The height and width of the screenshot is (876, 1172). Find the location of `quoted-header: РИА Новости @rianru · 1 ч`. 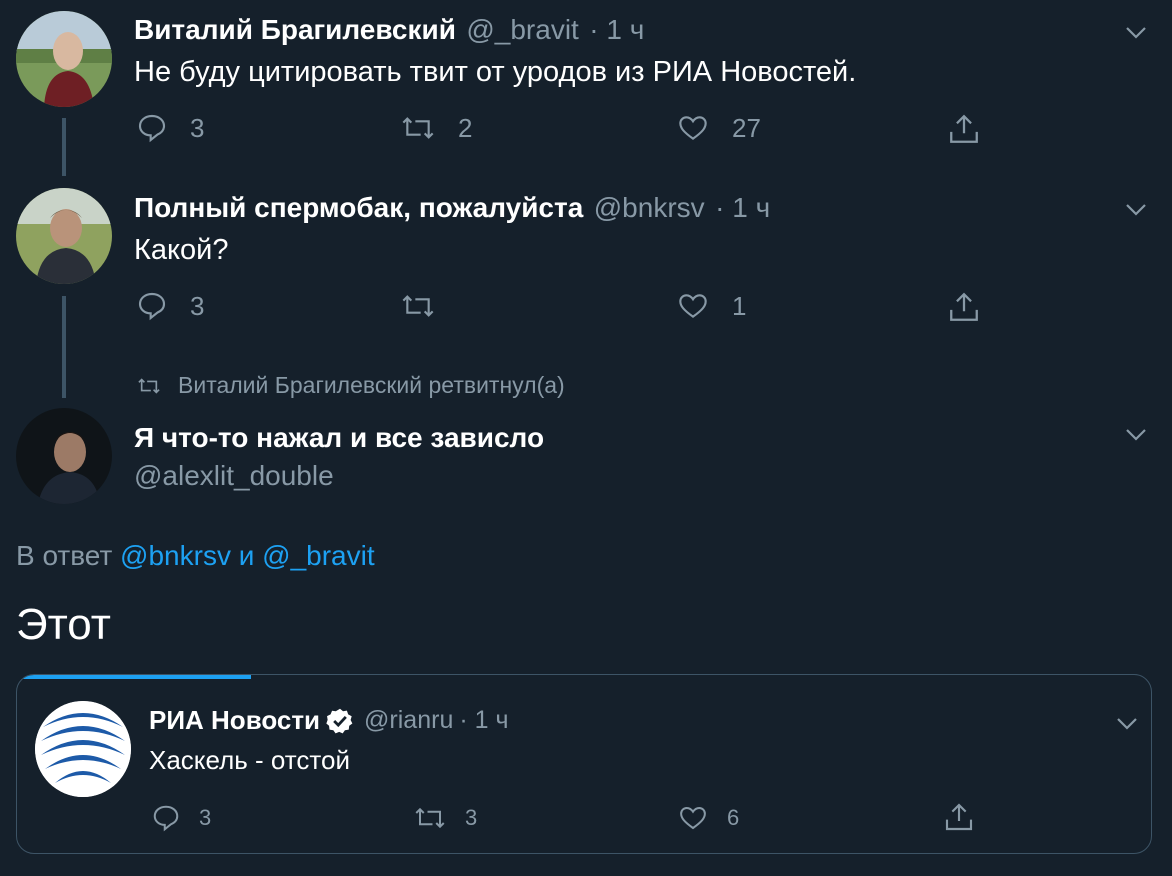

quoted-header: РИА Новости @rianru · 1 ч is located at coordinates (329, 720).